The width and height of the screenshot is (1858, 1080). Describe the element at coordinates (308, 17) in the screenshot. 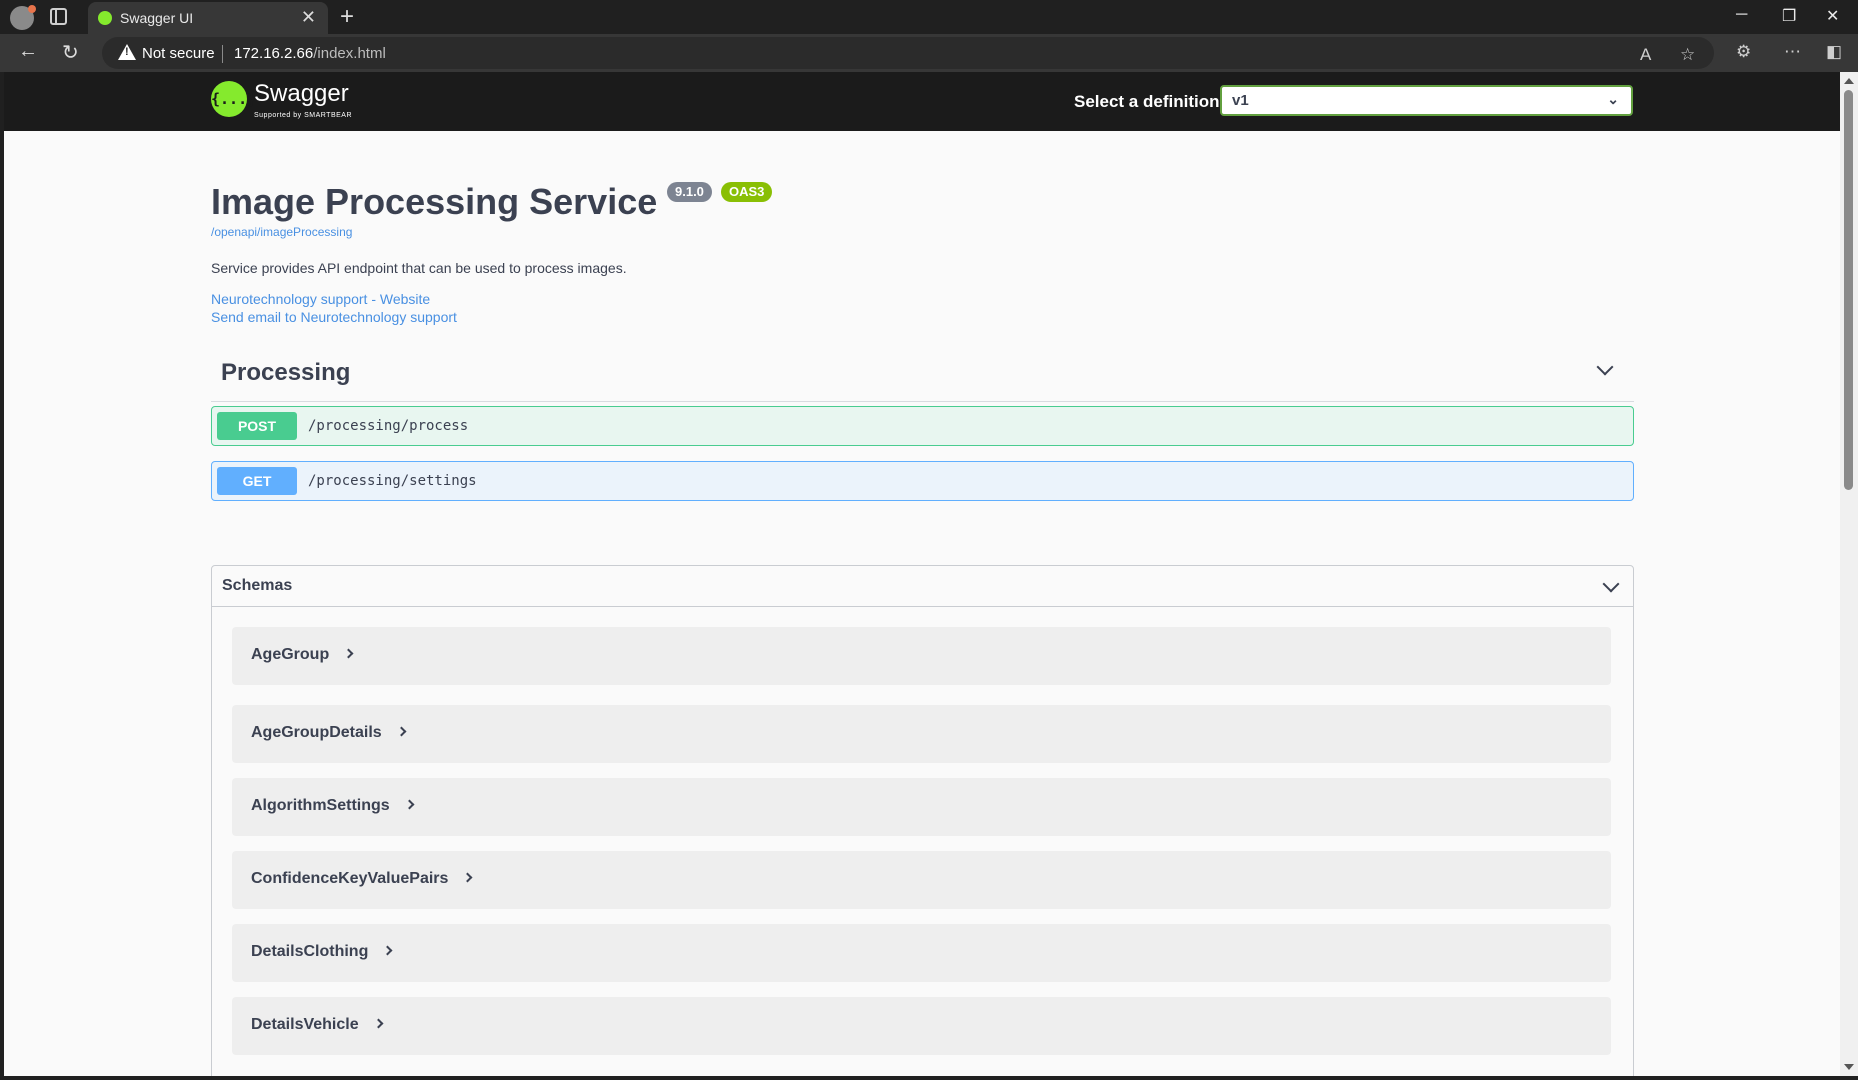

I see `tab-close-icon: ✕` at that location.